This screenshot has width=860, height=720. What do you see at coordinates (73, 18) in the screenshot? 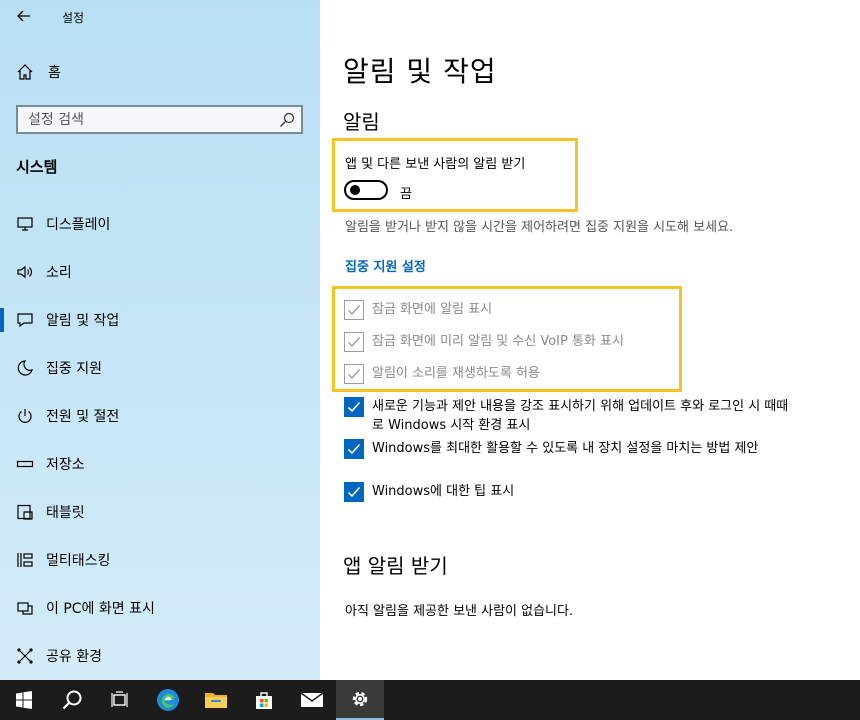
I see `app-title: 설정` at bounding box center [73, 18].